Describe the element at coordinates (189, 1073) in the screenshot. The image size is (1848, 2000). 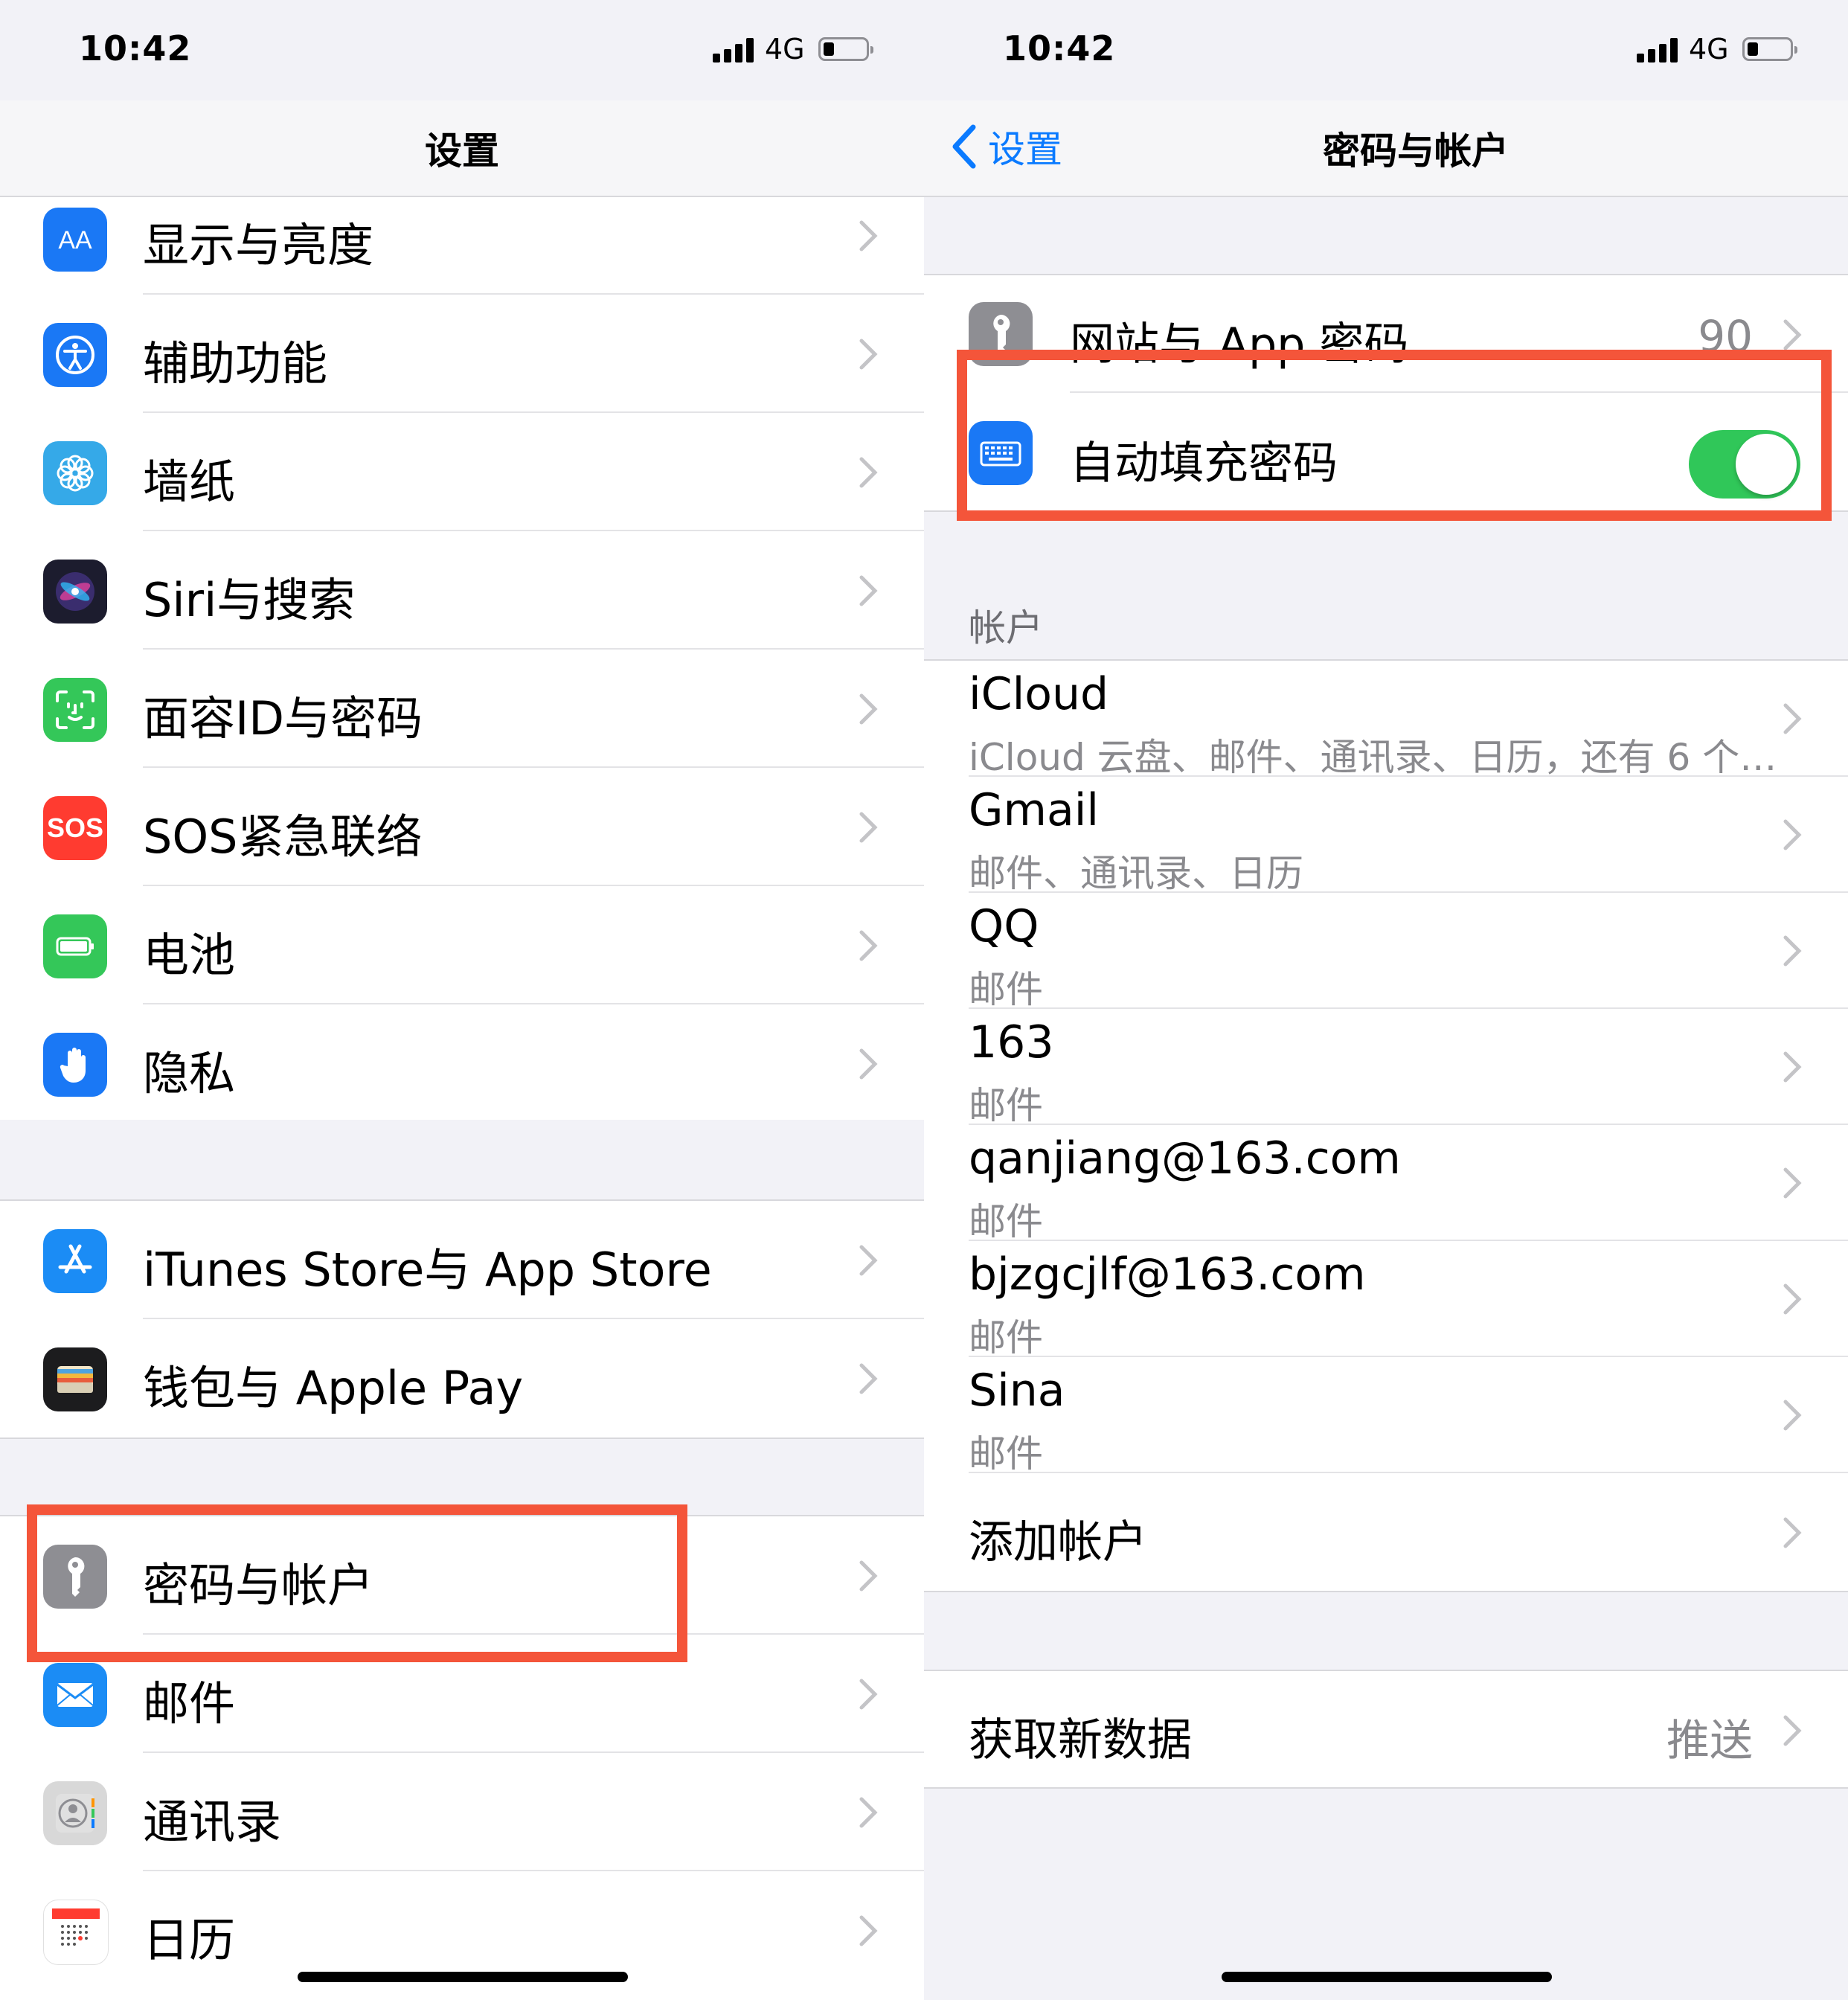
I see `settings-item-label: 隐私` at that location.